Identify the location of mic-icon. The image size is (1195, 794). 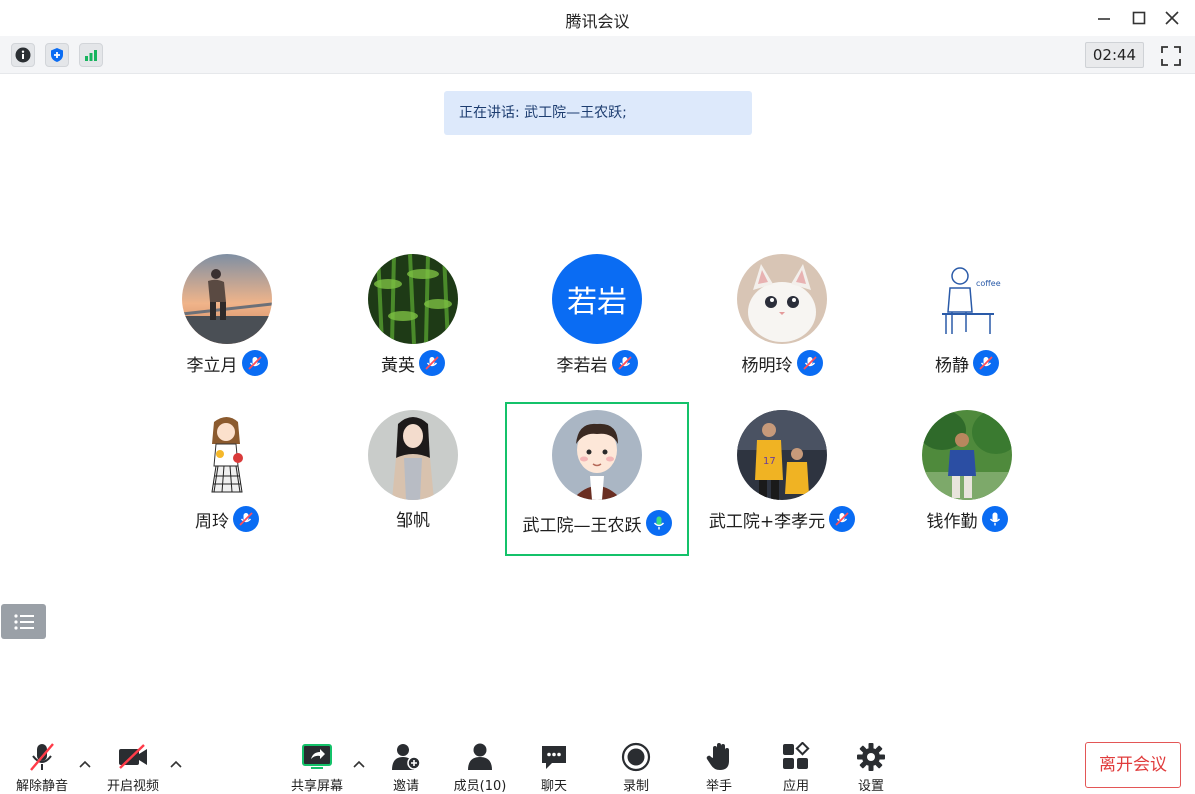
(994, 519).